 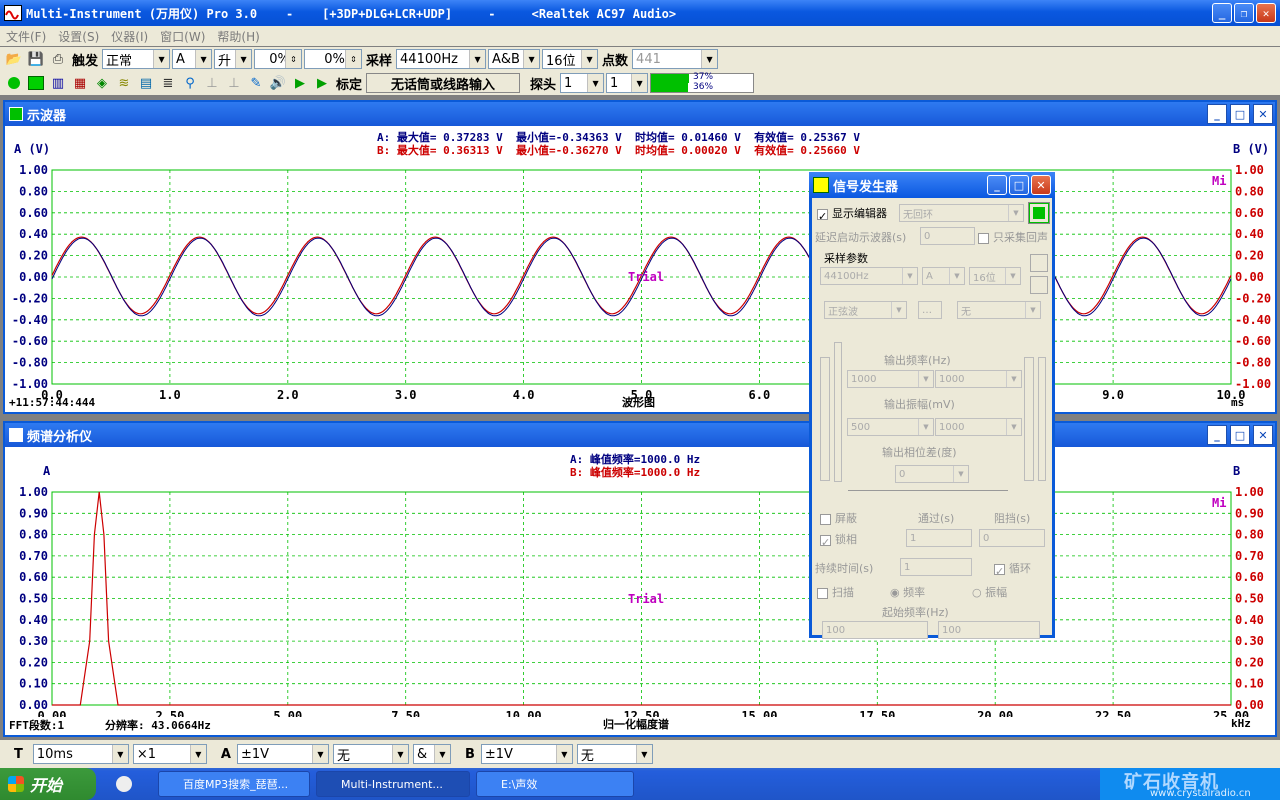 What do you see at coordinates (890, 427) in the screenshot?
I see `amp-a-select: 500 ▼` at bounding box center [890, 427].